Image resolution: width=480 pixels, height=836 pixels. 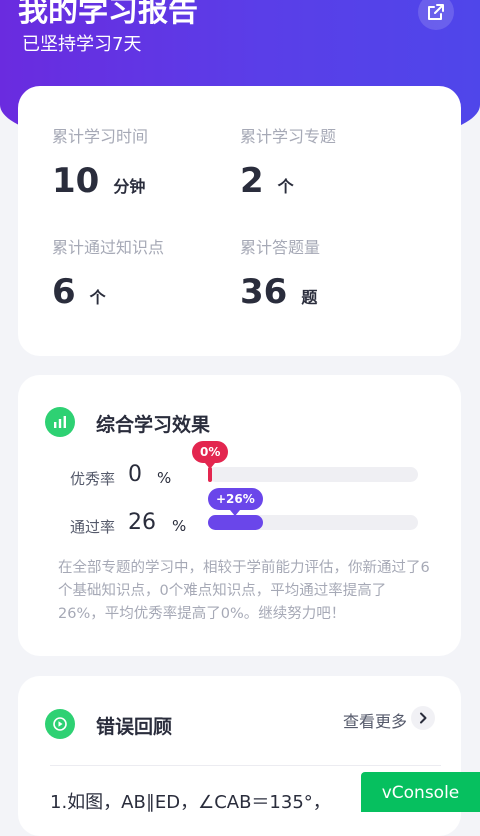 I want to click on section-title: 错误回顾, so click(x=134, y=727).